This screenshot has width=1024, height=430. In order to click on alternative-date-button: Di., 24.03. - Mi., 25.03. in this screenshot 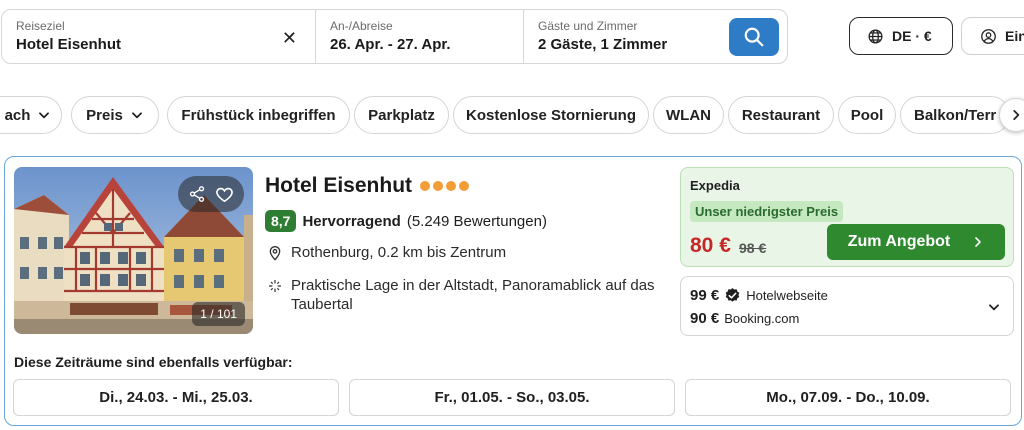, I will do `click(176, 397)`.